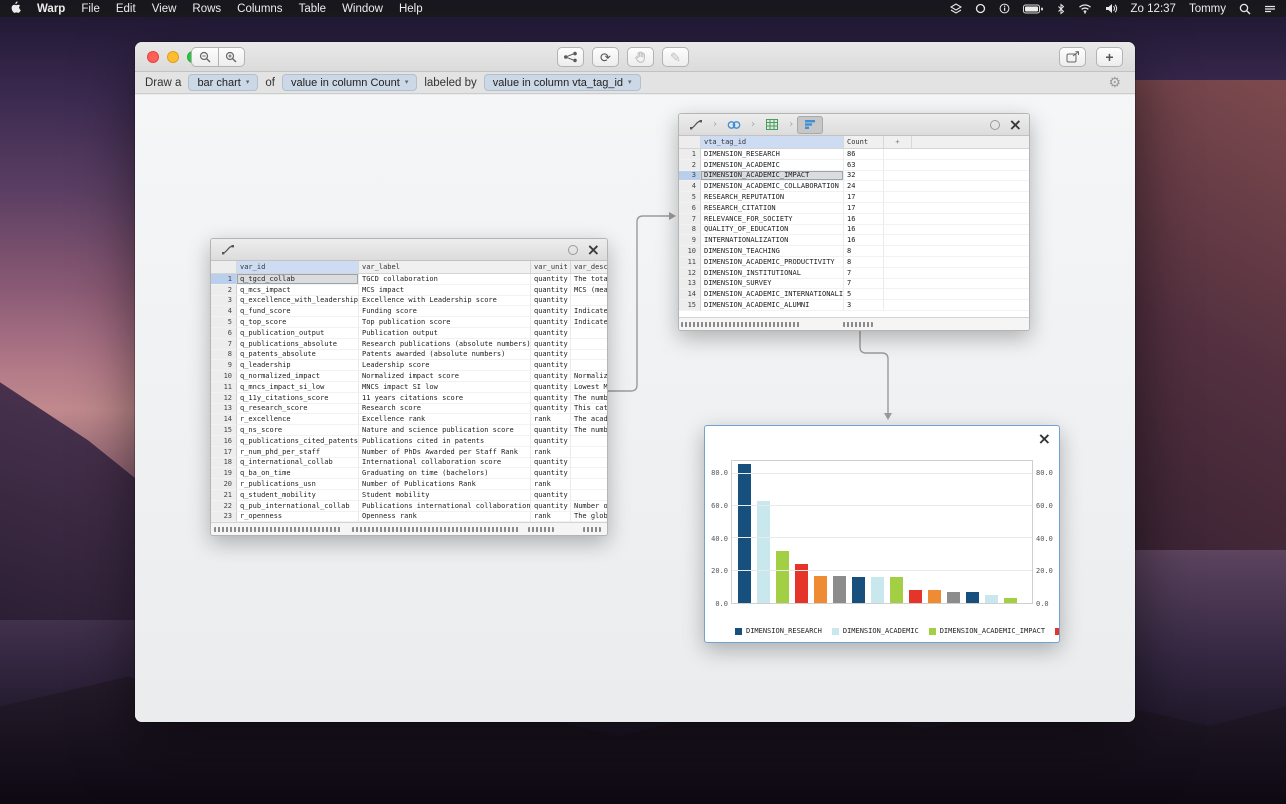  Describe the element at coordinates (1245, 9) in the screenshot. I see `spotlight-search-icon` at that location.